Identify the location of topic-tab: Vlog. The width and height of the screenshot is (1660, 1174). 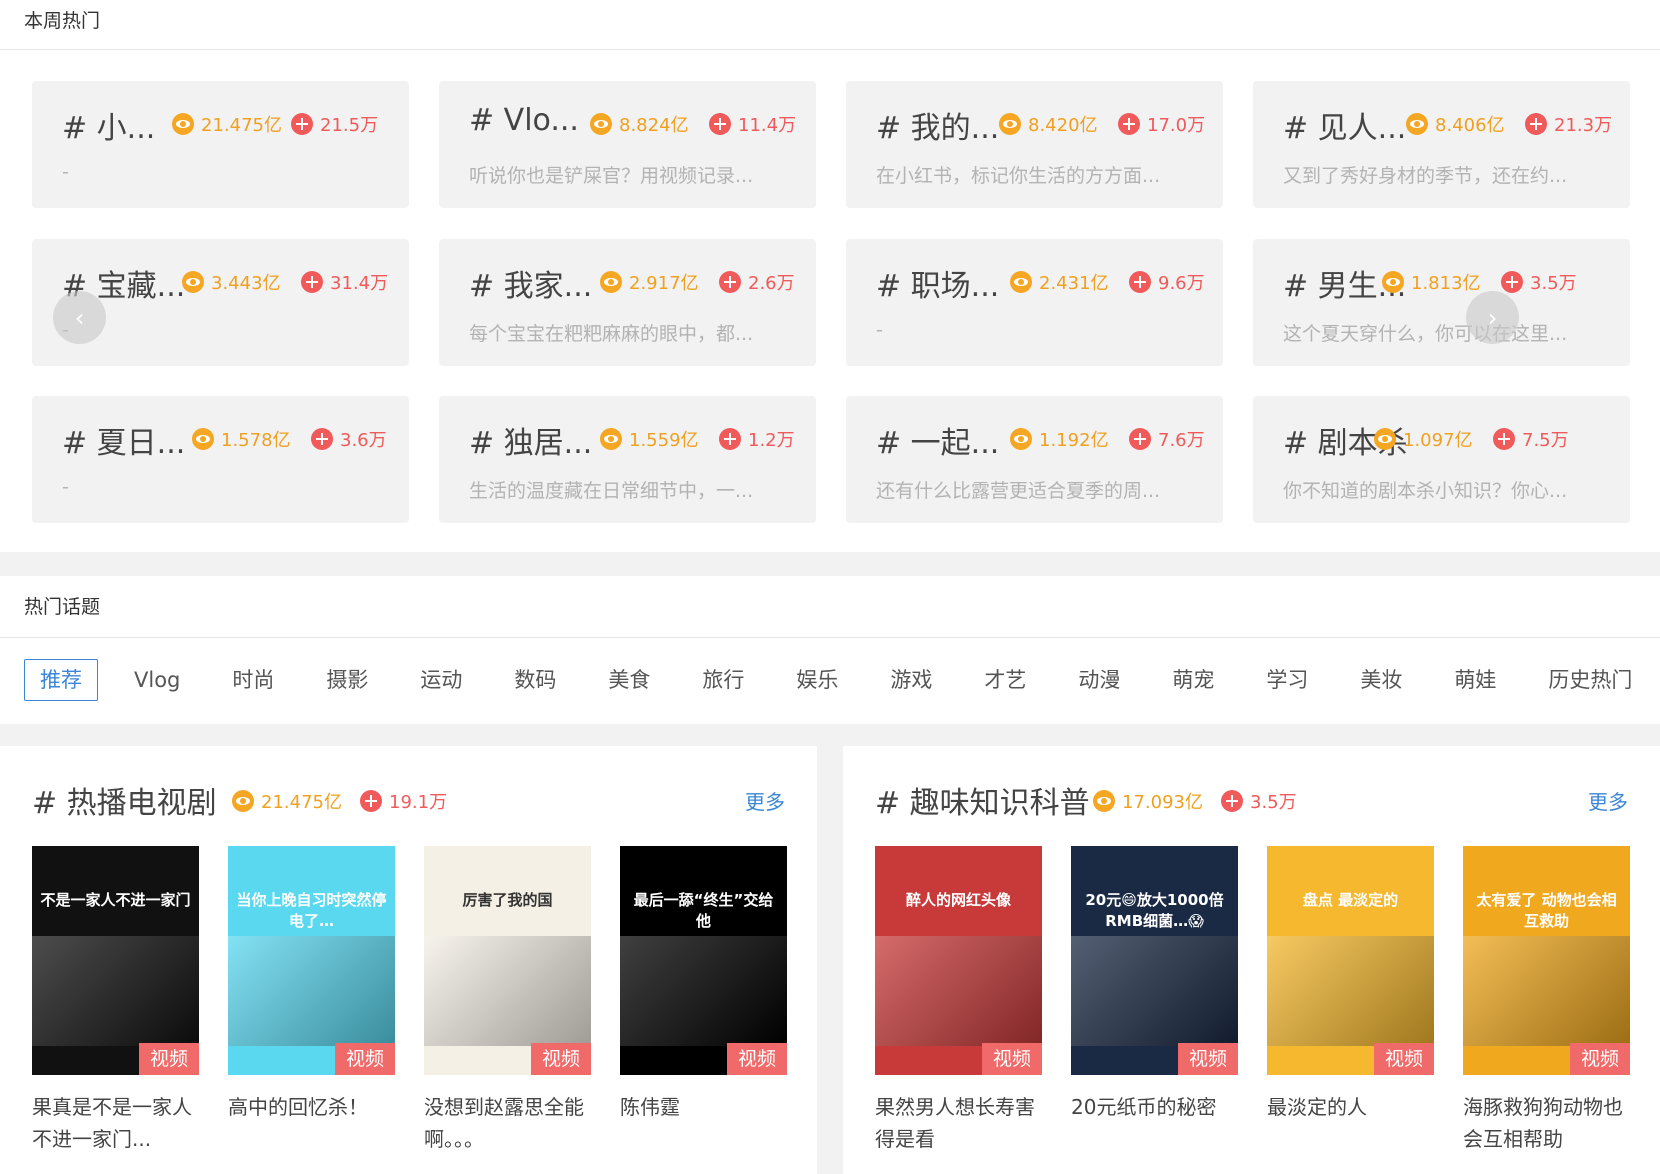
(157, 680).